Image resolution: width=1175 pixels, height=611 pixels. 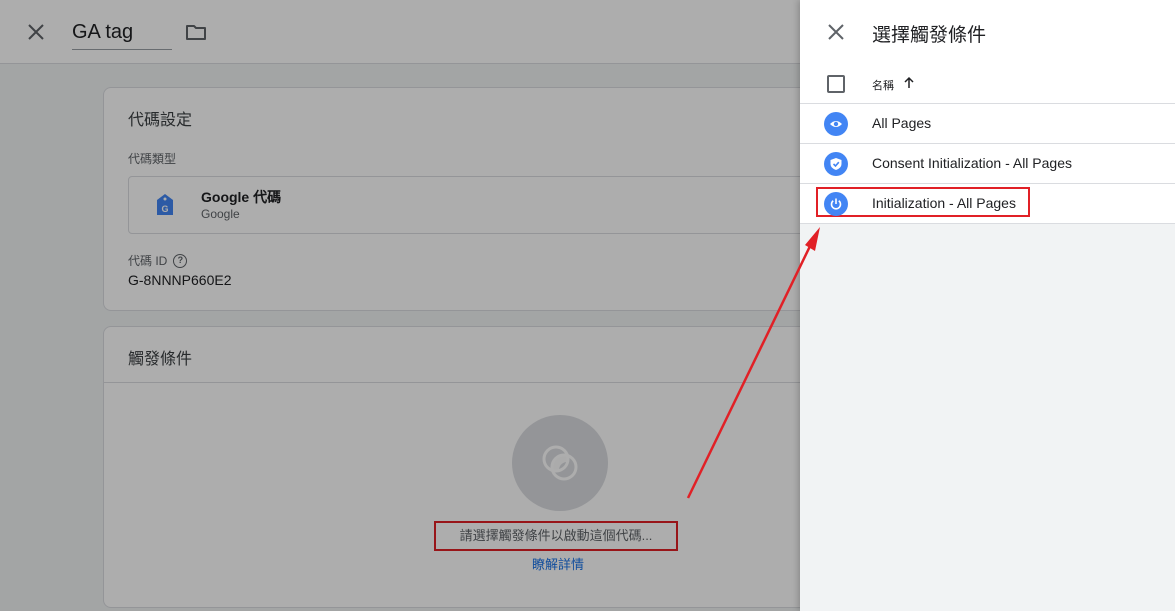 I want to click on tag-id-label: 代碼 ID, so click(x=148, y=261).